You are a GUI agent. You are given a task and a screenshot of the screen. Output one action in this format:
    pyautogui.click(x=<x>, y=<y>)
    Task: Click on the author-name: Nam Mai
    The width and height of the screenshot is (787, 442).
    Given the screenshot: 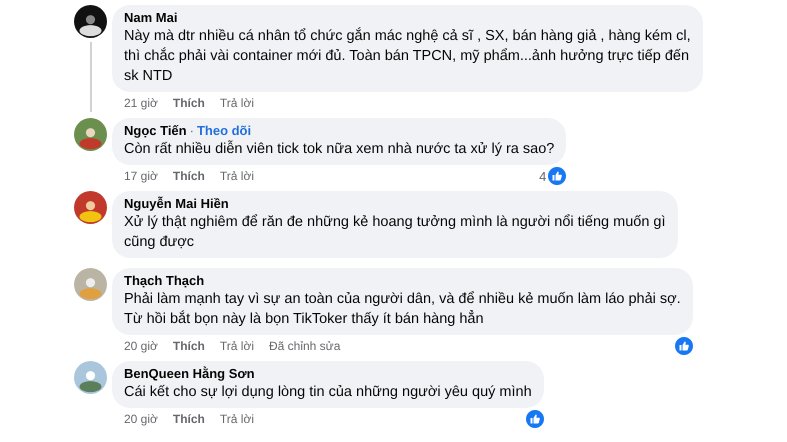 What is the action you would take?
    pyautogui.click(x=151, y=17)
    